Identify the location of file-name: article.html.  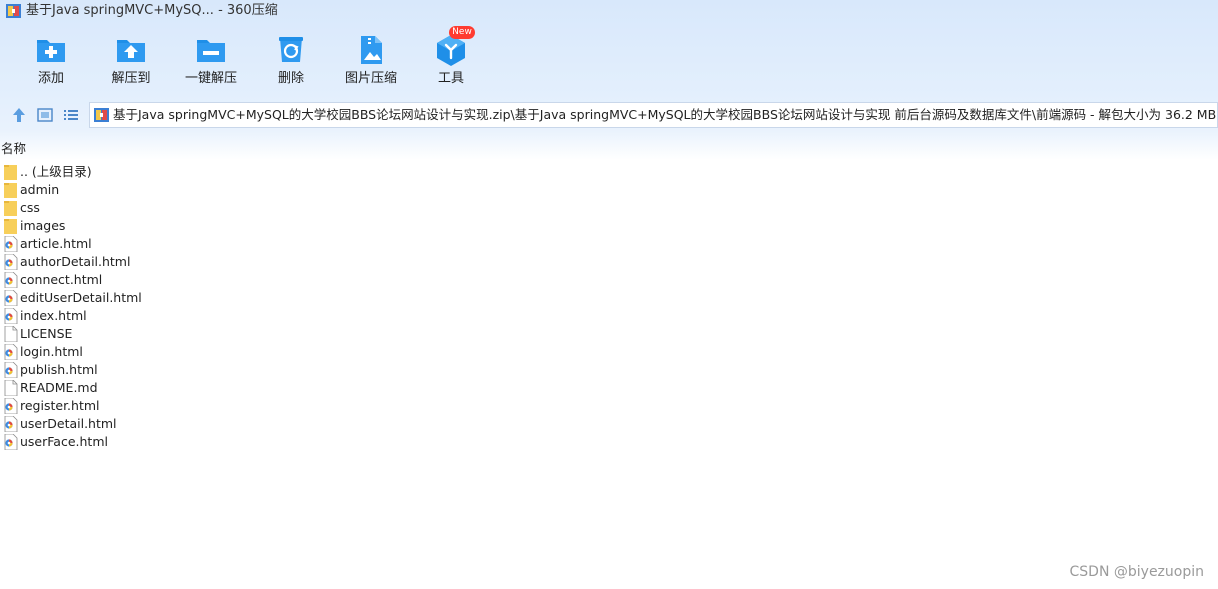
(56, 243).